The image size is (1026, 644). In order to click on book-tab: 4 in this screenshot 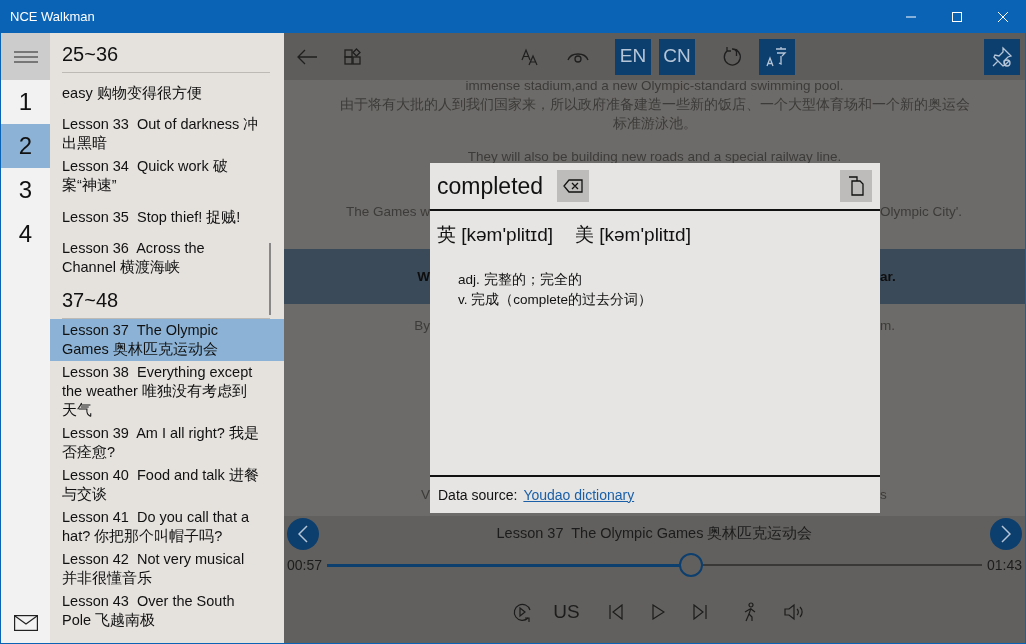, I will do `click(25, 234)`.